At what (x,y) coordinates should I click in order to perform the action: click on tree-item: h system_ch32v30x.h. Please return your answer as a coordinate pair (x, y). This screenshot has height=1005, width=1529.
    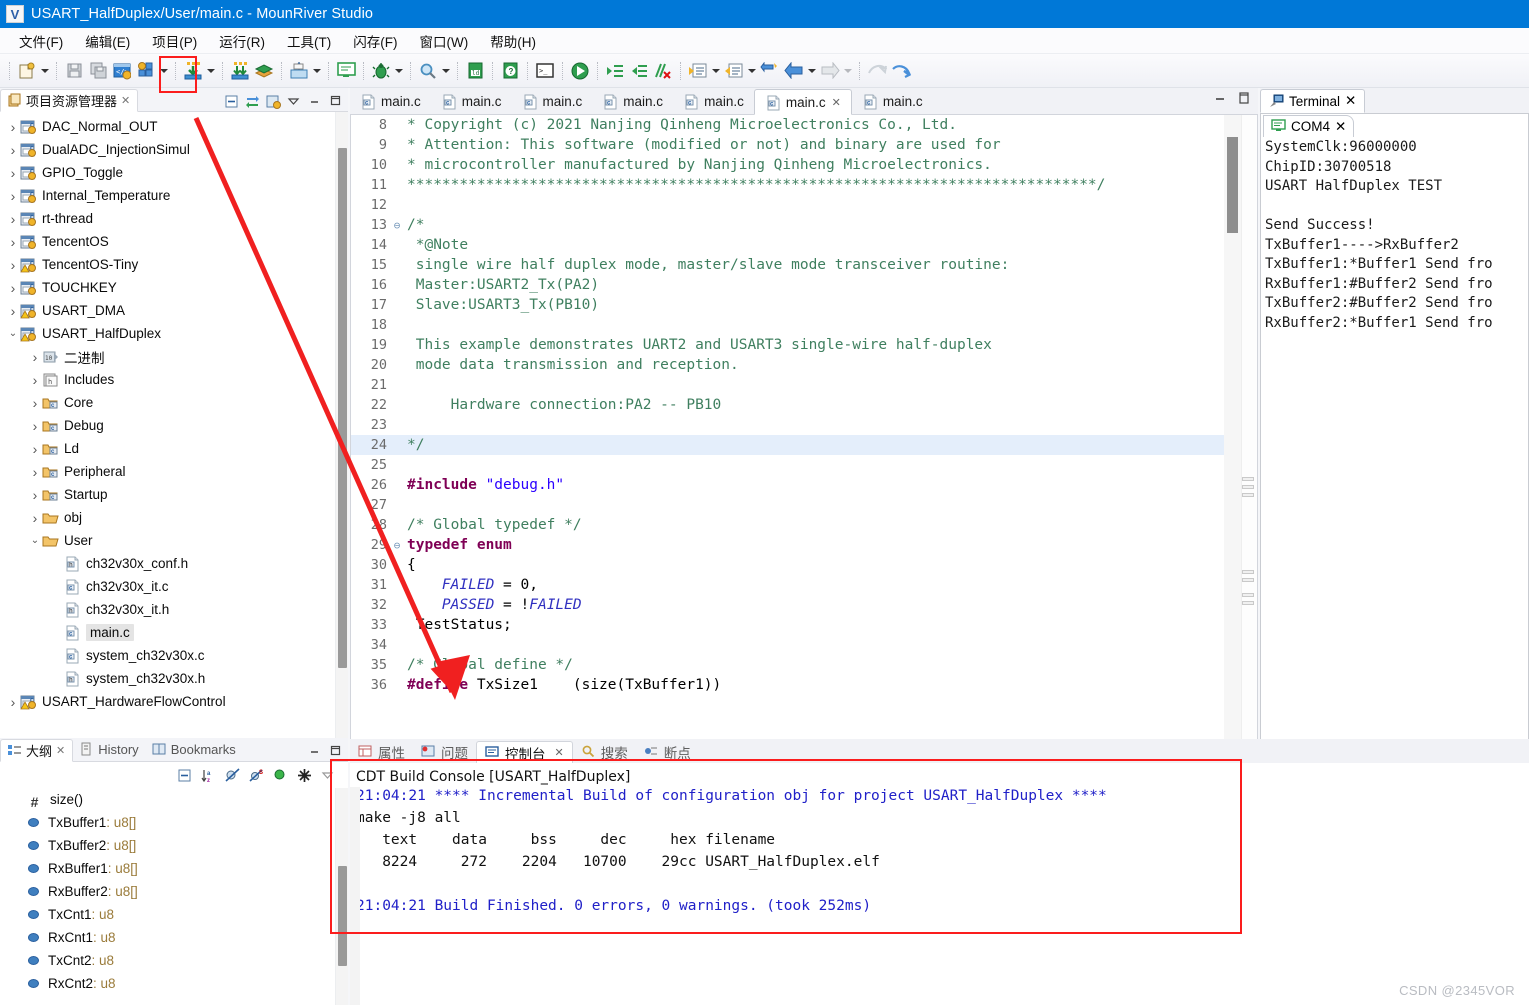
    Looking at the image, I should click on (167, 678).